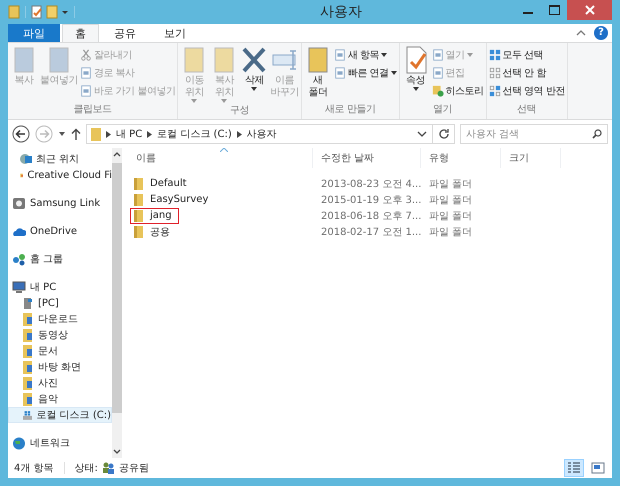 The image size is (620, 486). I want to click on history-icon, so click(438, 90).